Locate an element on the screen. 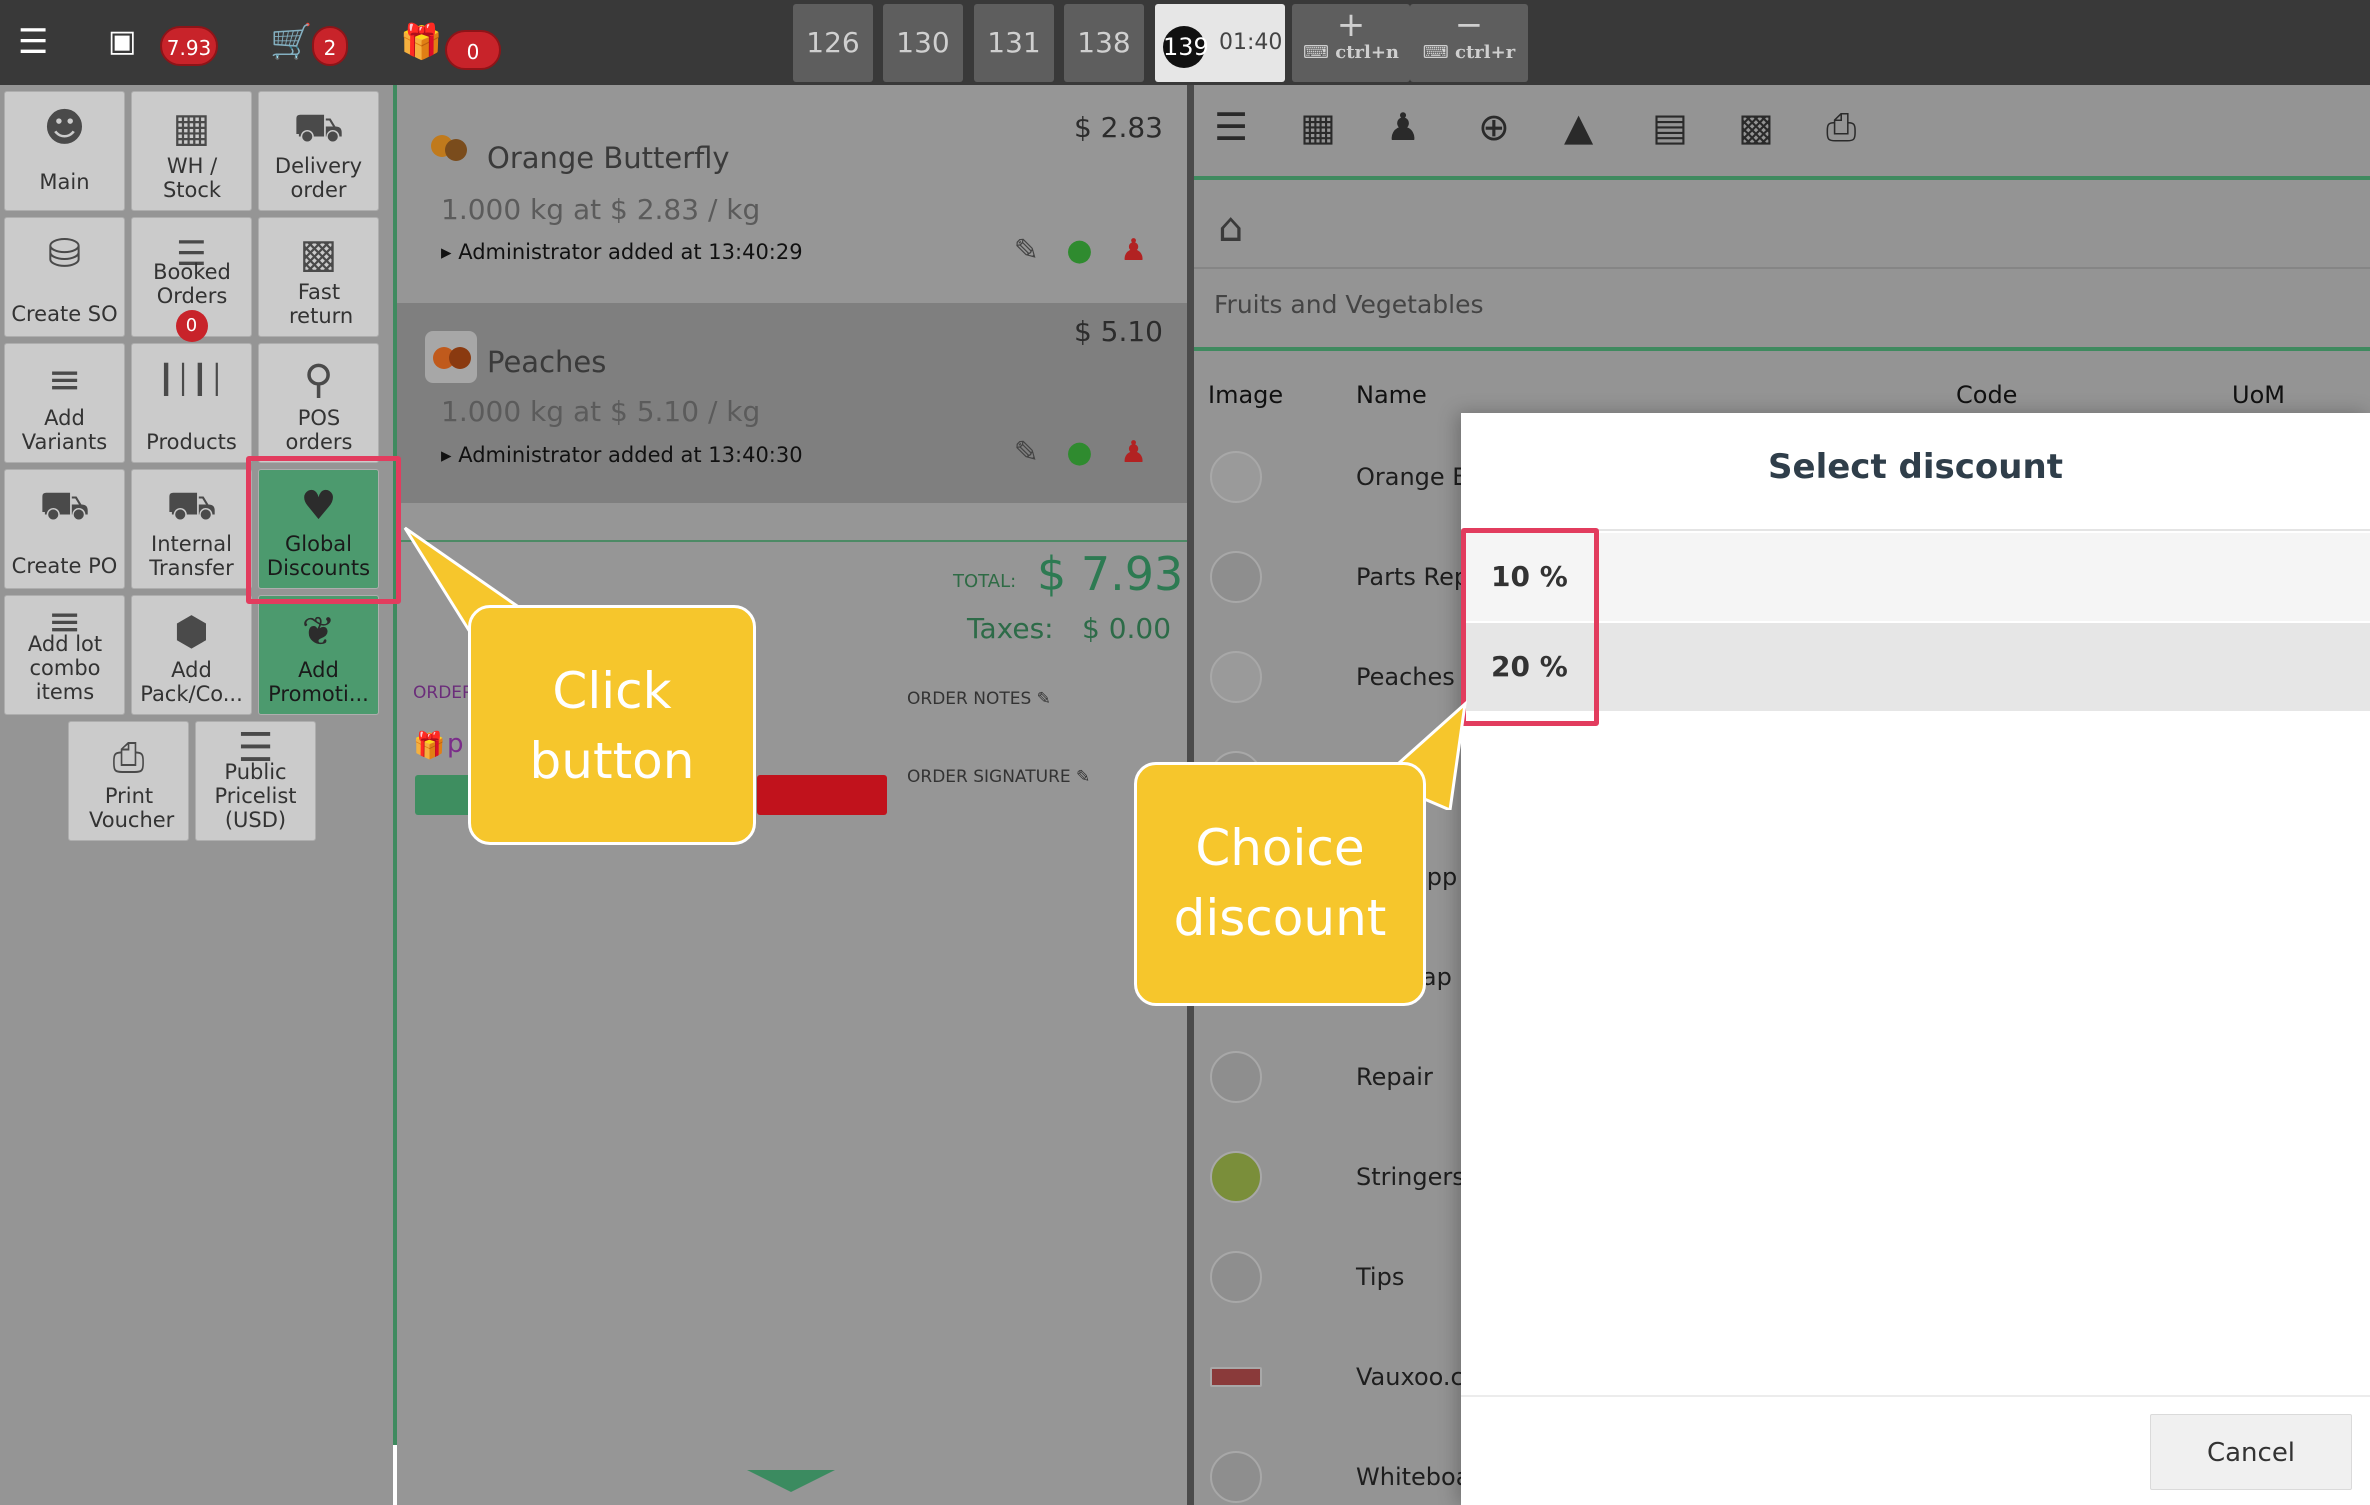 The image size is (2370, 1505). cash-amount-badge: 7.93 is located at coordinates (189, 46).